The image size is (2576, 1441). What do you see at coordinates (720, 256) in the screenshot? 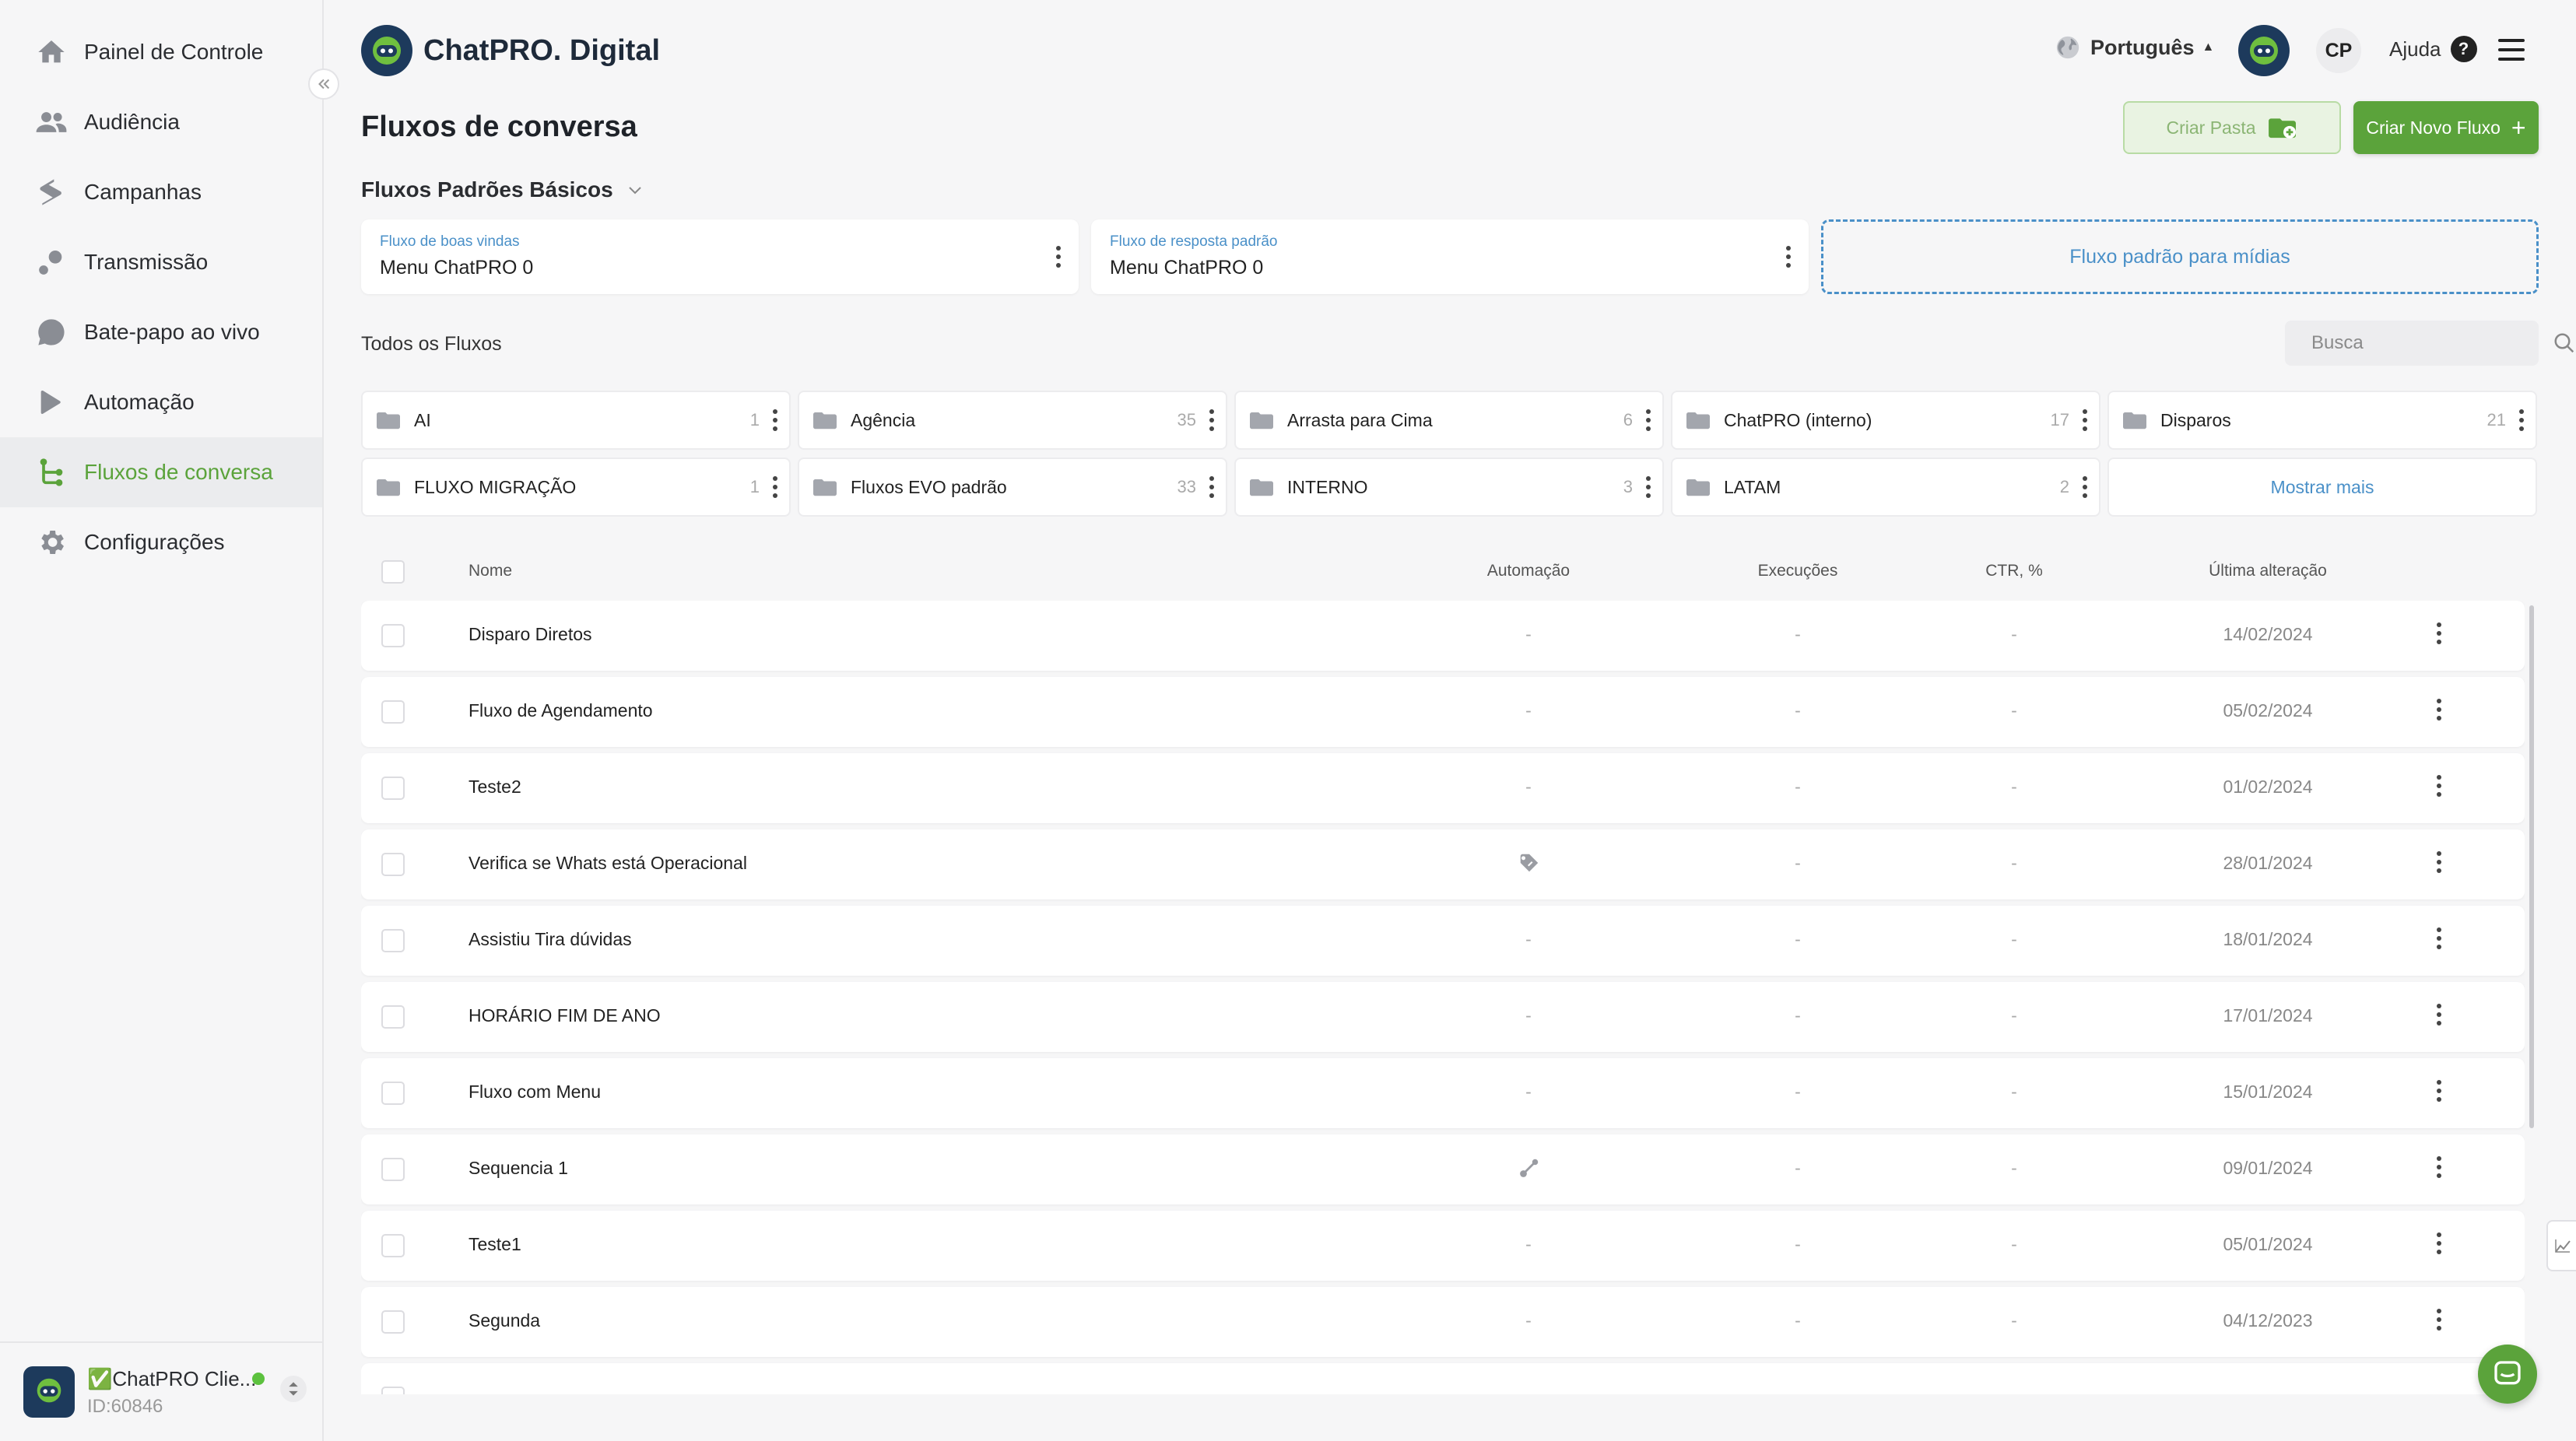
I see `welcome-flow-card: Fluxo de boas vindas Menu ChatPRO 0` at bounding box center [720, 256].